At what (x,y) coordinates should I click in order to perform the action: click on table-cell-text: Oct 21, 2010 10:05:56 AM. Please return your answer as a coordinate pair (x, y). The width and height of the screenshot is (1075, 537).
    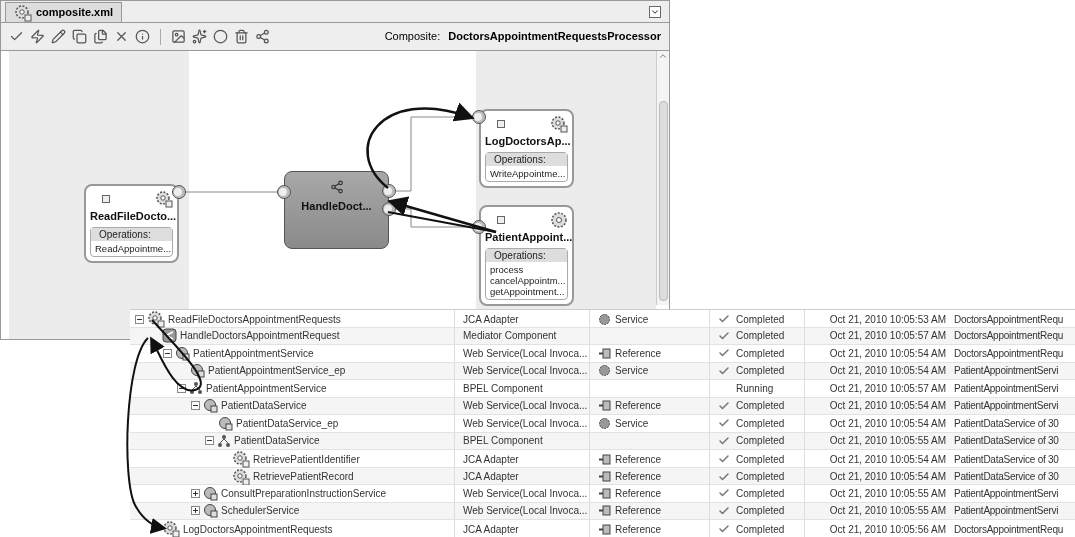
    Looking at the image, I should click on (887, 529).